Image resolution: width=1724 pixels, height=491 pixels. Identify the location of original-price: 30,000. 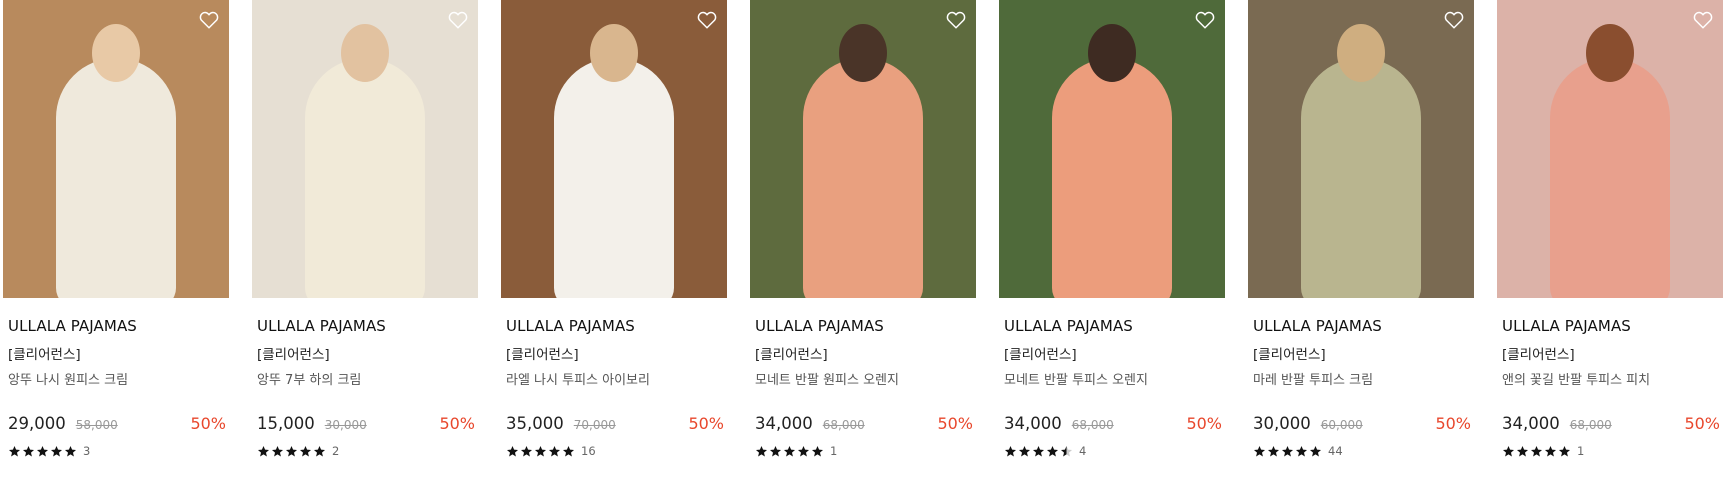
(345, 425).